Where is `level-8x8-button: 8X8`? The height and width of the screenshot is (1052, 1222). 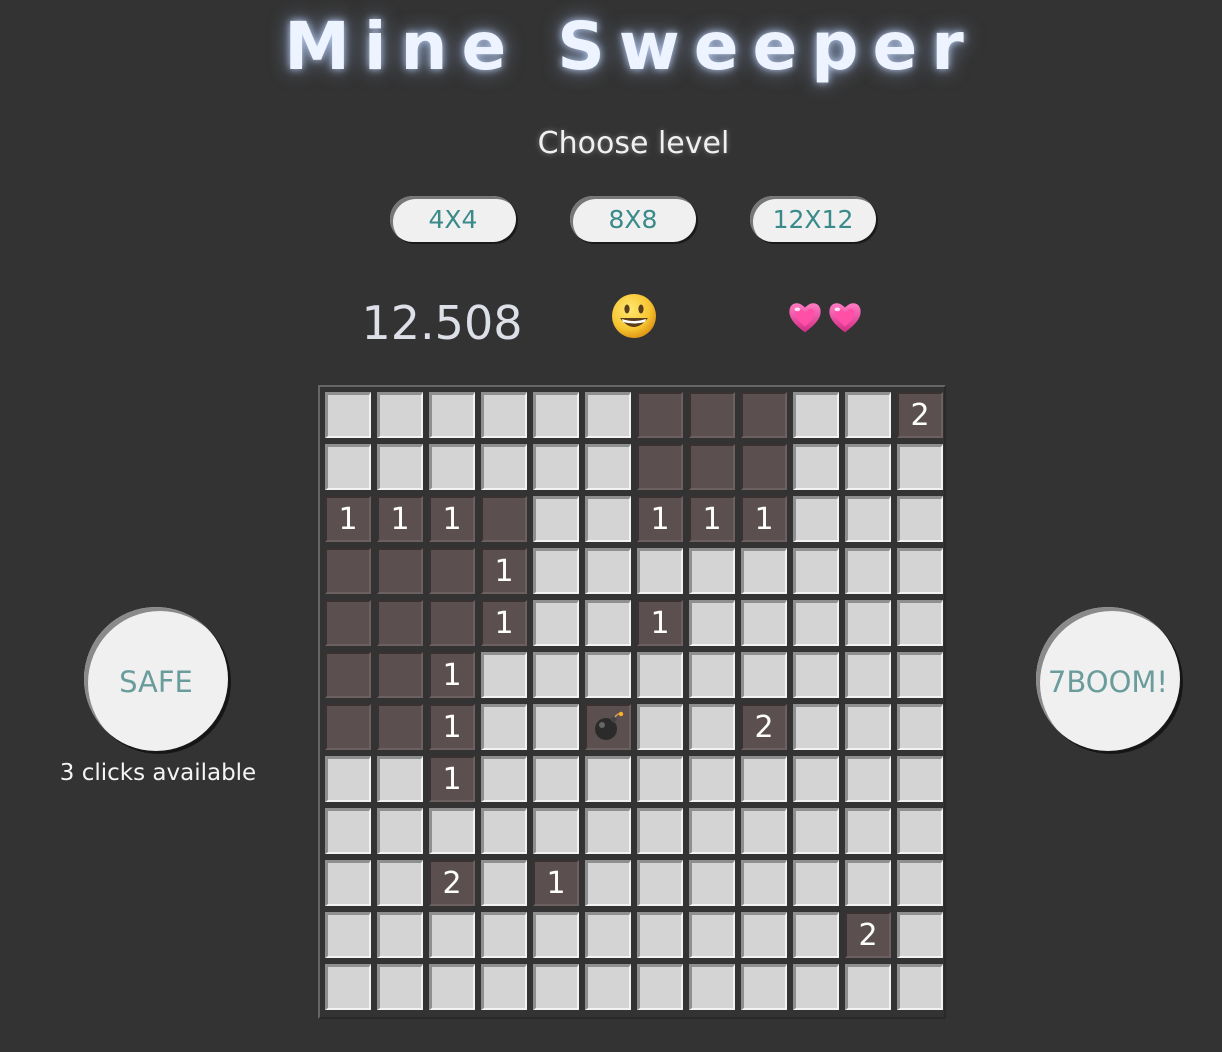
level-8x8-button: 8X8 is located at coordinates (633, 219).